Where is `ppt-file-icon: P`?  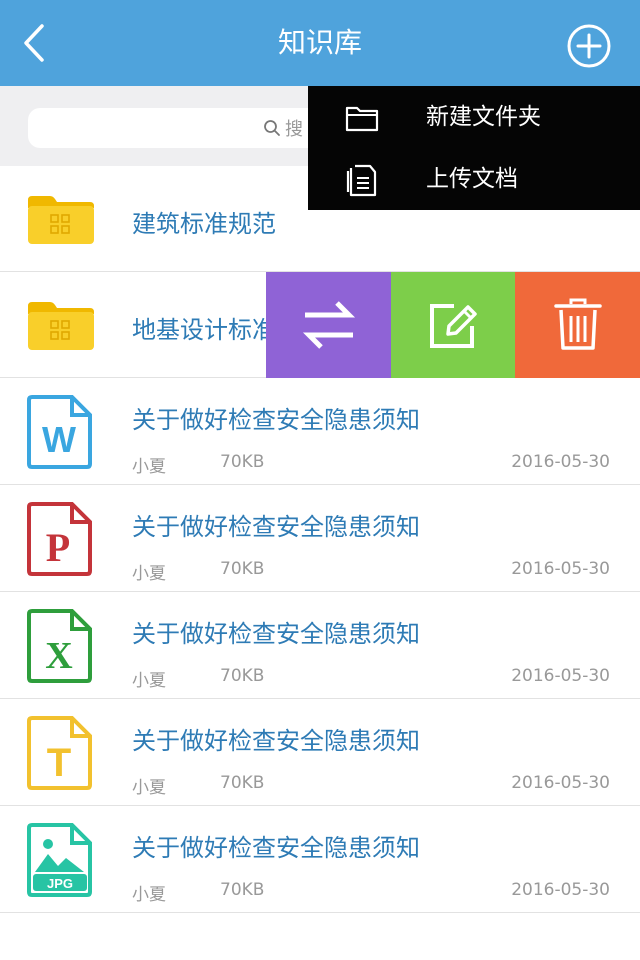 ppt-file-icon: P is located at coordinates (59, 539).